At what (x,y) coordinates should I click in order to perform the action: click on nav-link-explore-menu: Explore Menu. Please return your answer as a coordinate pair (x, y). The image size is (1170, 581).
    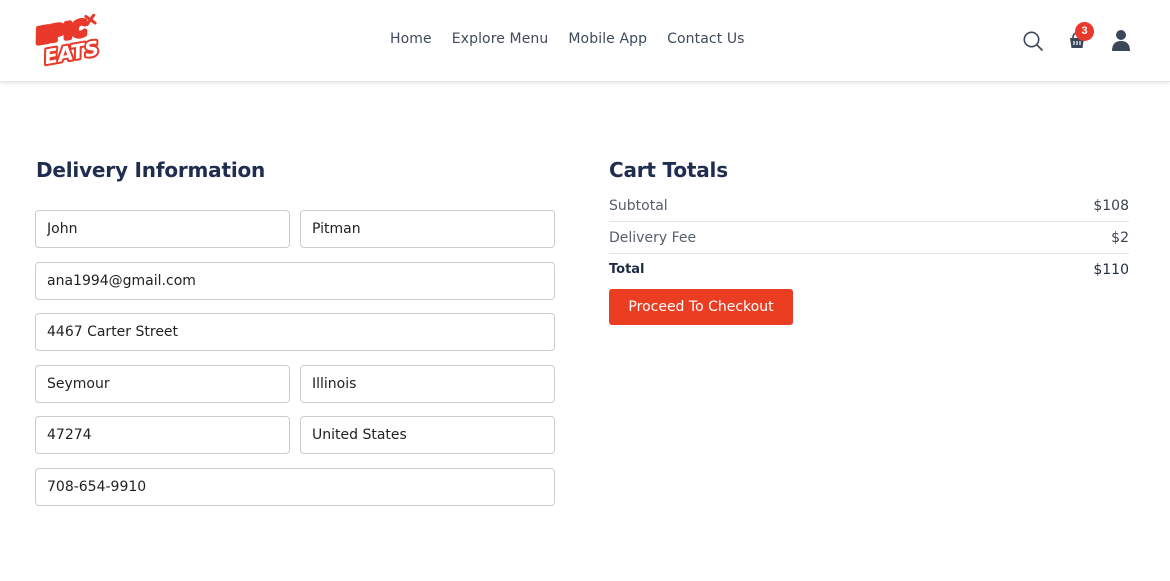
    Looking at the image, I should click on (500, 39).